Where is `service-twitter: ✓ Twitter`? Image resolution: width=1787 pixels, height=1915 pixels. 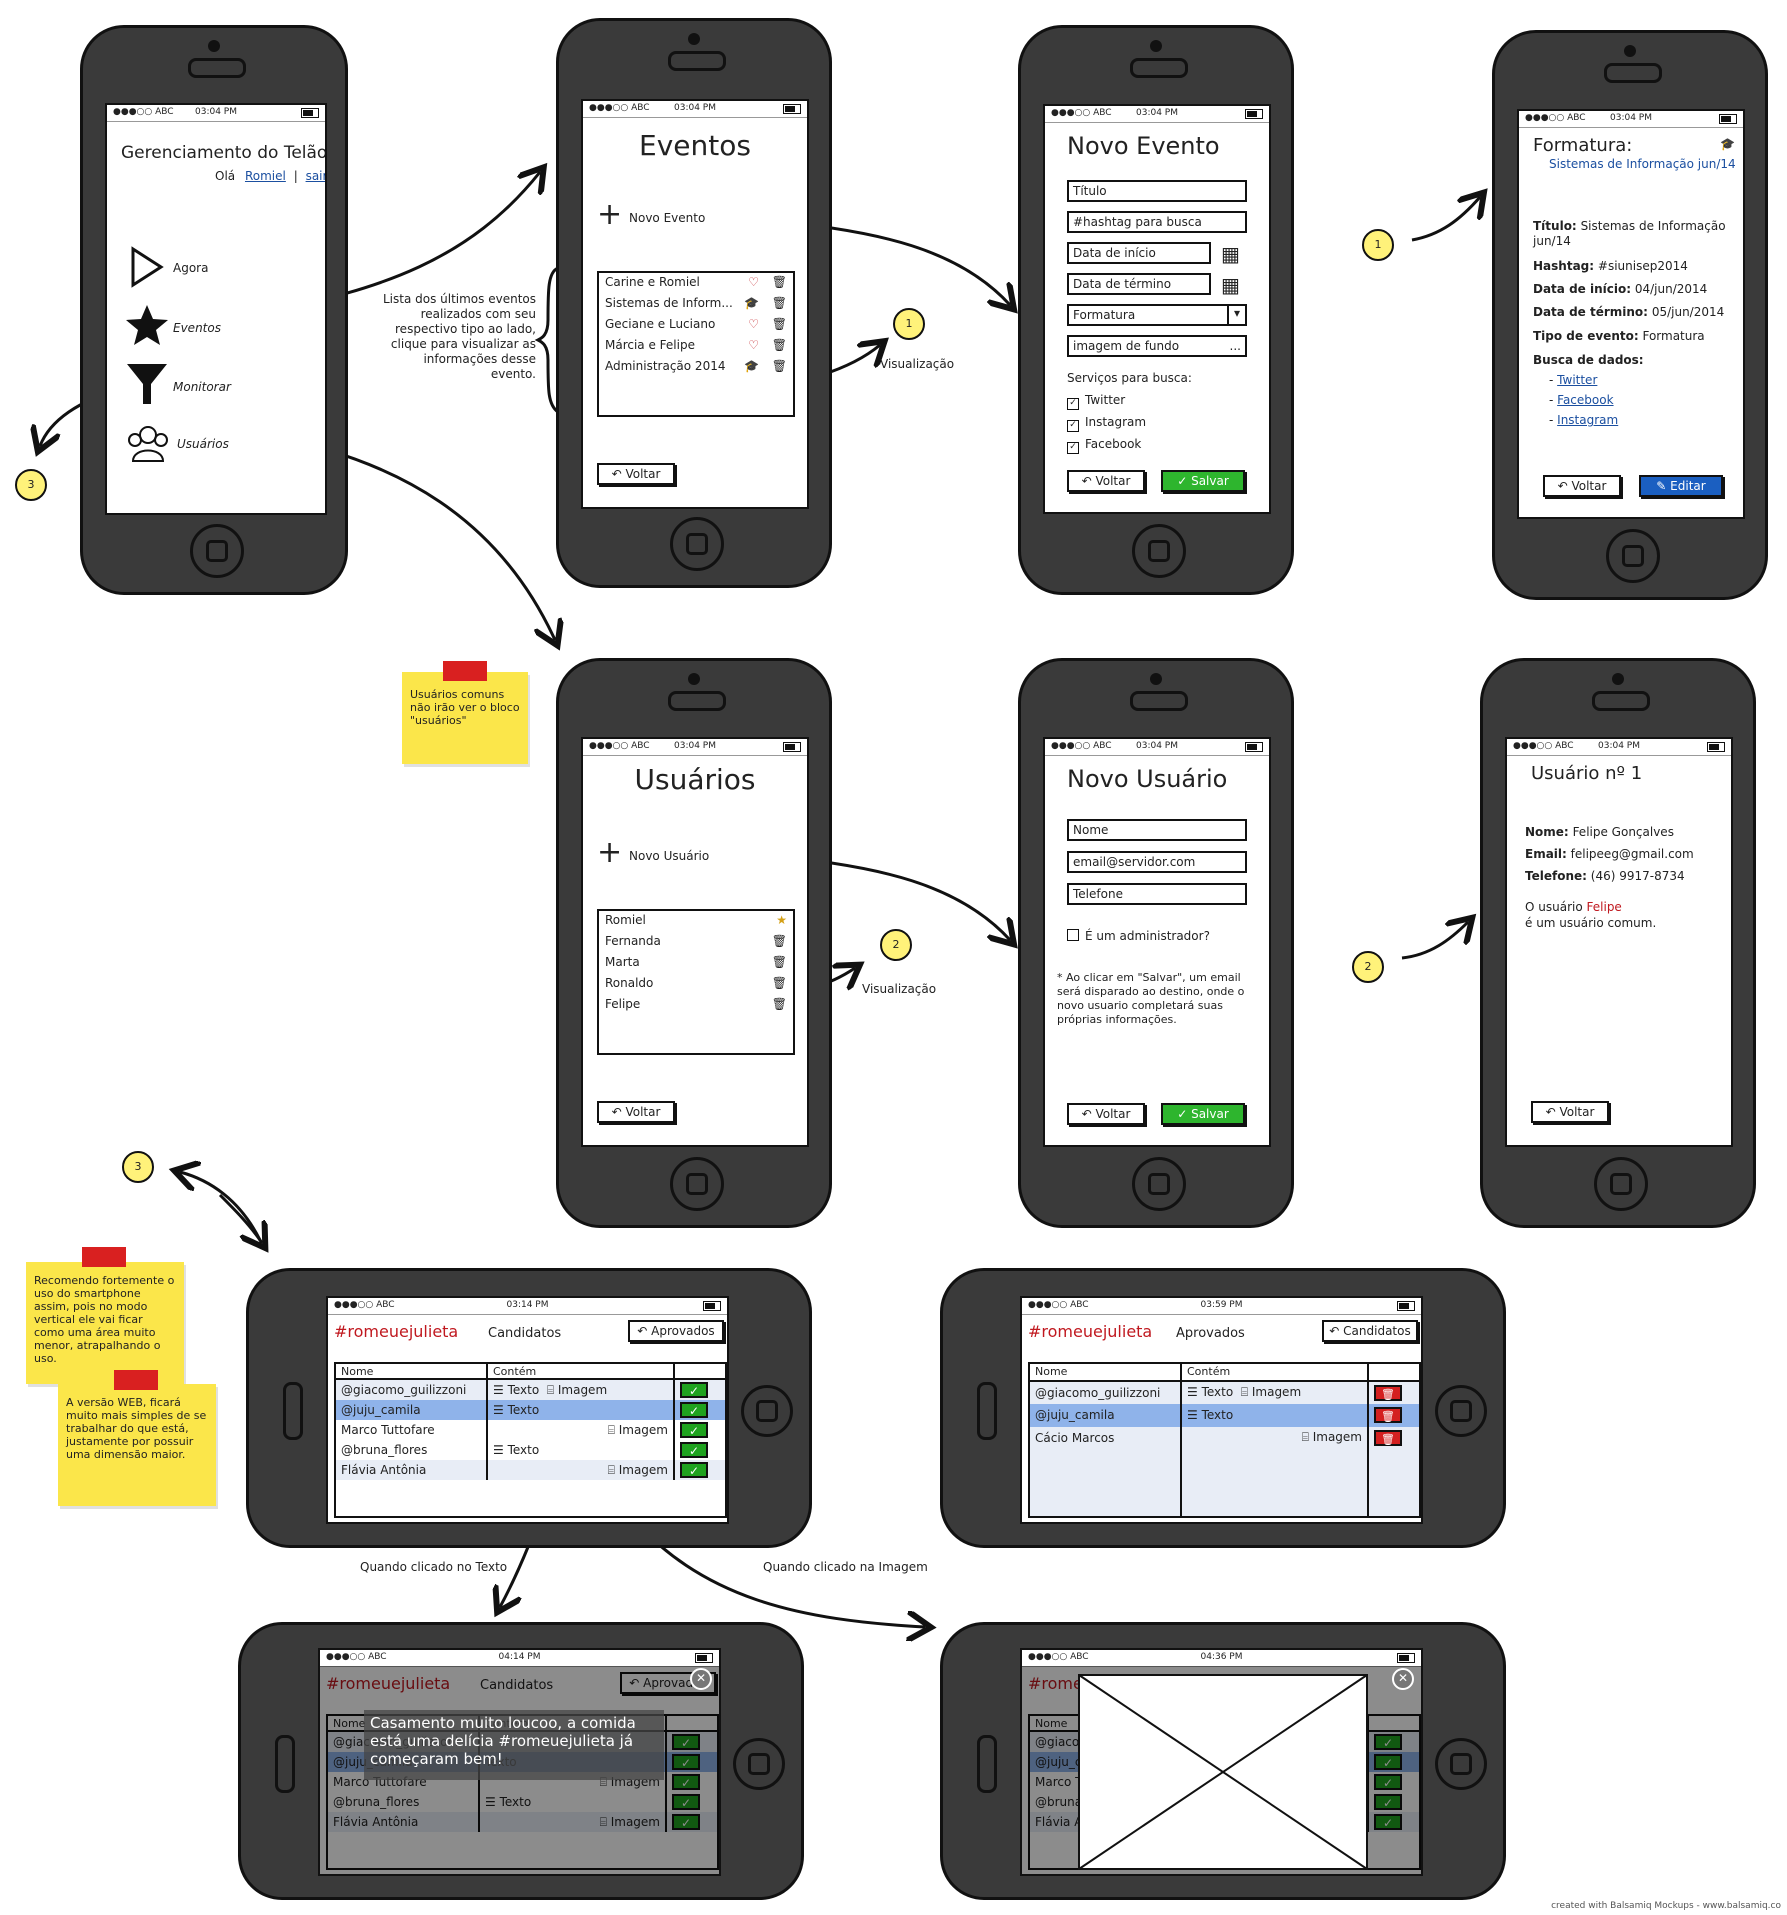
service-twitter: ✓ Twitter is located at coordinates (1096, 401).